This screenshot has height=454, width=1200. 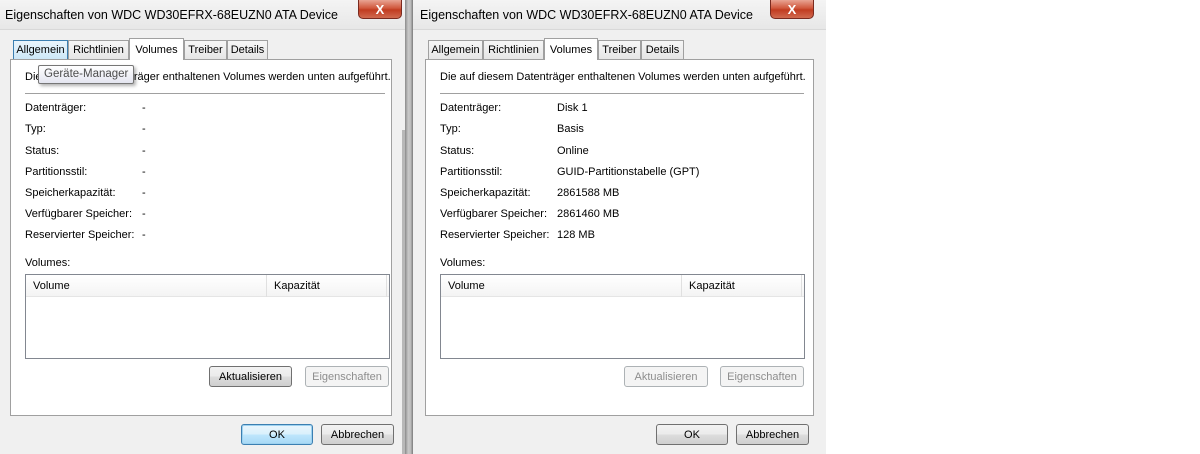 What do you see at coordinates (570, 129) in the screenshot?
I see `value-typ: Basis` at bounding box center [570, 129].